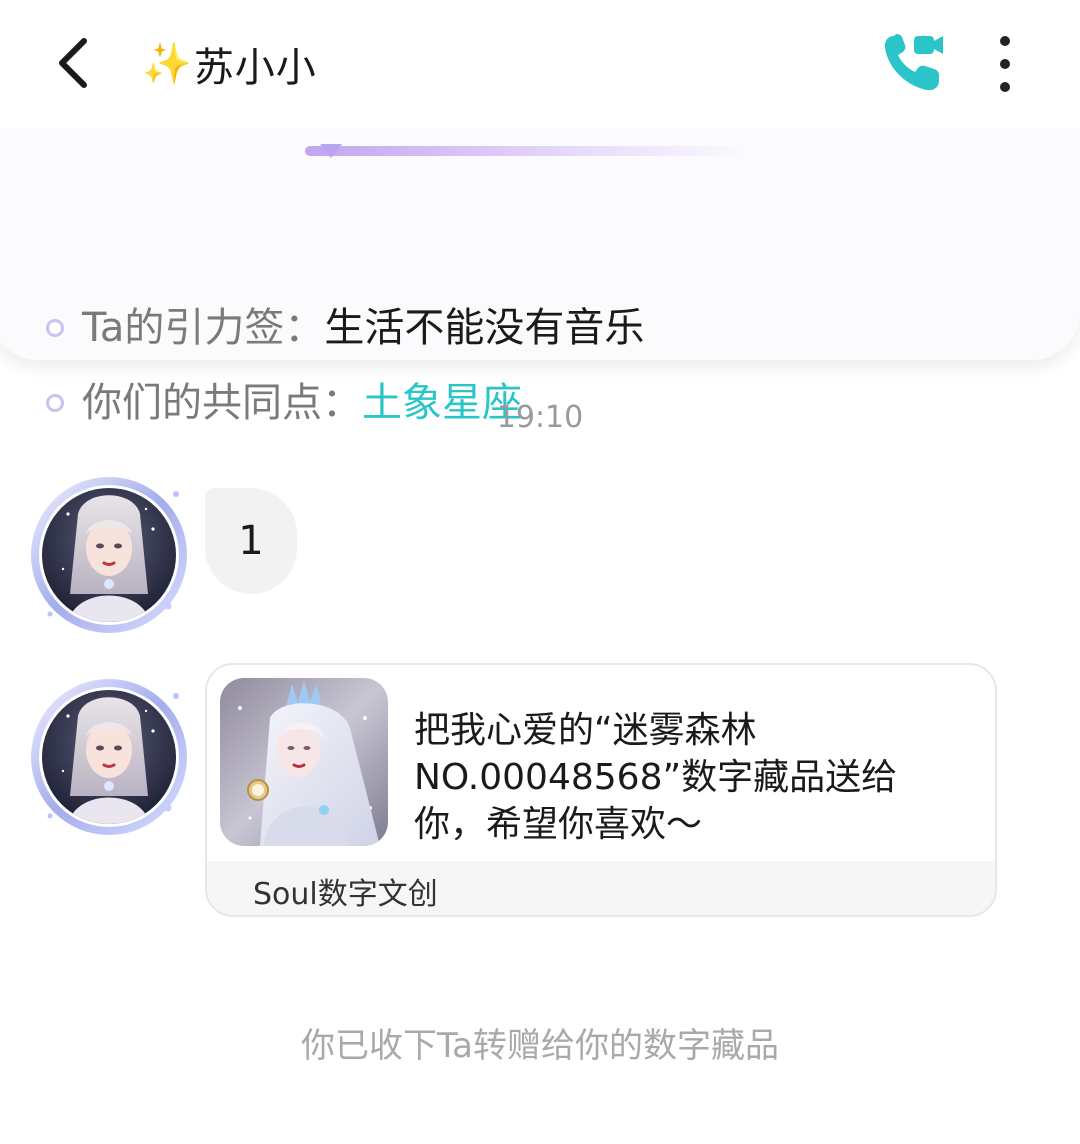  I want to click on video-call-icon, so click(913, 62).